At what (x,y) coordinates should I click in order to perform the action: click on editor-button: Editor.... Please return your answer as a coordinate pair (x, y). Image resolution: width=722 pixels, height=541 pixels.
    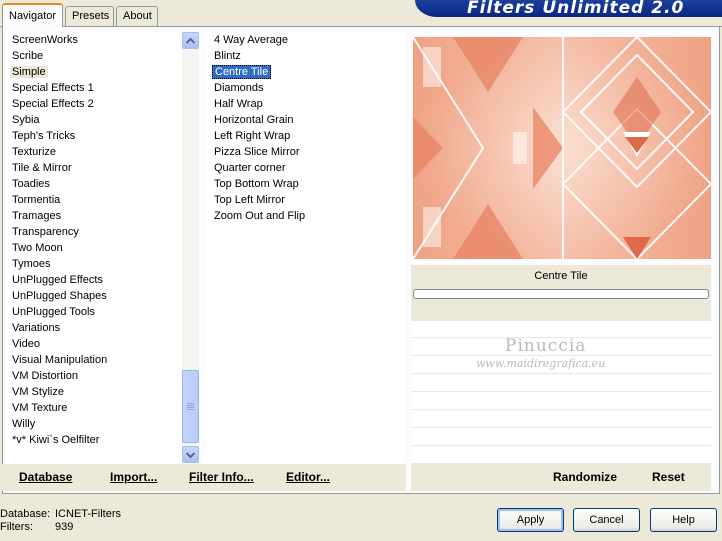
    Looking at the image, I should click on (308, 477).